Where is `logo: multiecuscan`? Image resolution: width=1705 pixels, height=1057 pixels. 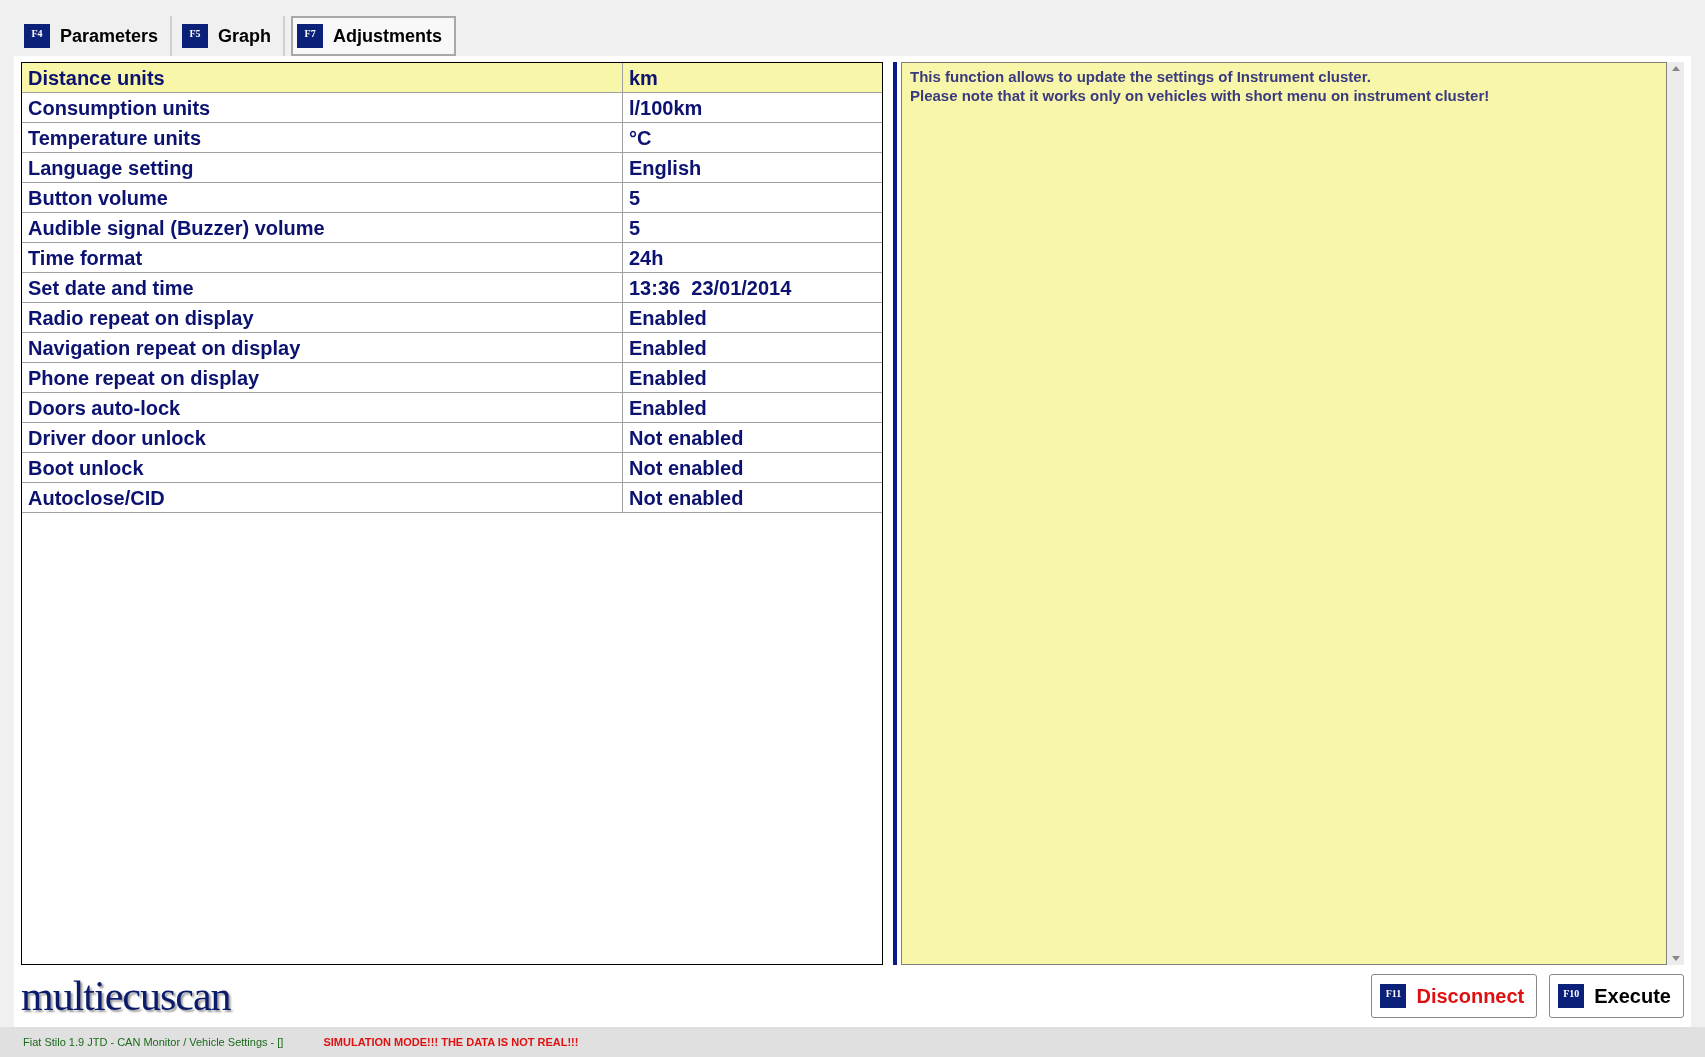 logo: multiecuscan is located at coordinates (126, 996).